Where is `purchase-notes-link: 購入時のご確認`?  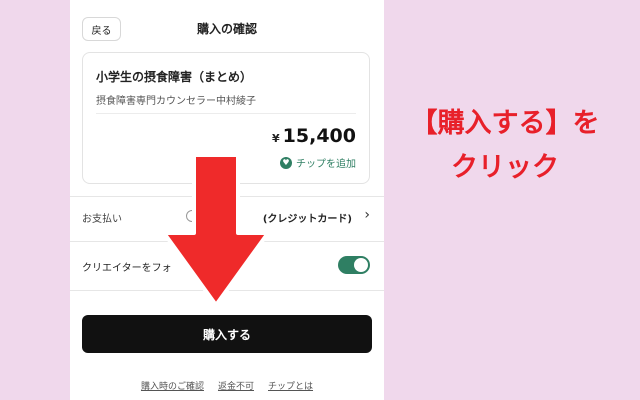
purchase-notes-link: 購入時のご確認 is located at coordinates (172, 385).